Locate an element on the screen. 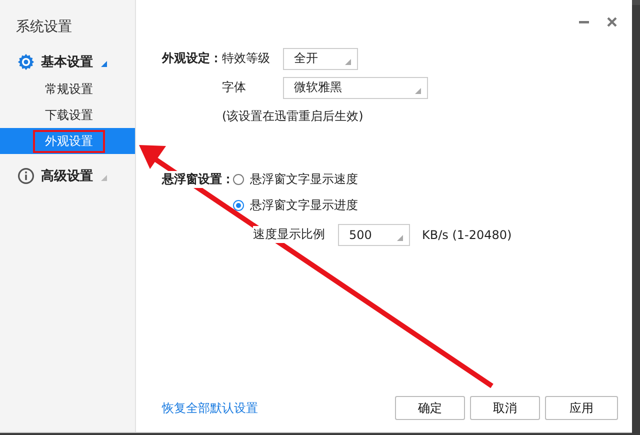  radio-option: 悬浮窗文字显示速度 is located at coordinates (295, 179).